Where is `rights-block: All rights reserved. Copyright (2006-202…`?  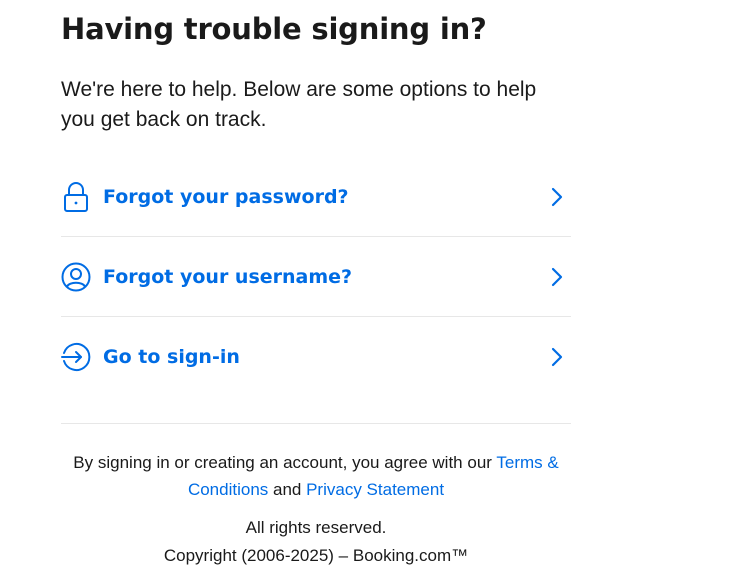 rights-block: All rights reserved. Copyright (2006-202… is located at coordinates (316, 542).